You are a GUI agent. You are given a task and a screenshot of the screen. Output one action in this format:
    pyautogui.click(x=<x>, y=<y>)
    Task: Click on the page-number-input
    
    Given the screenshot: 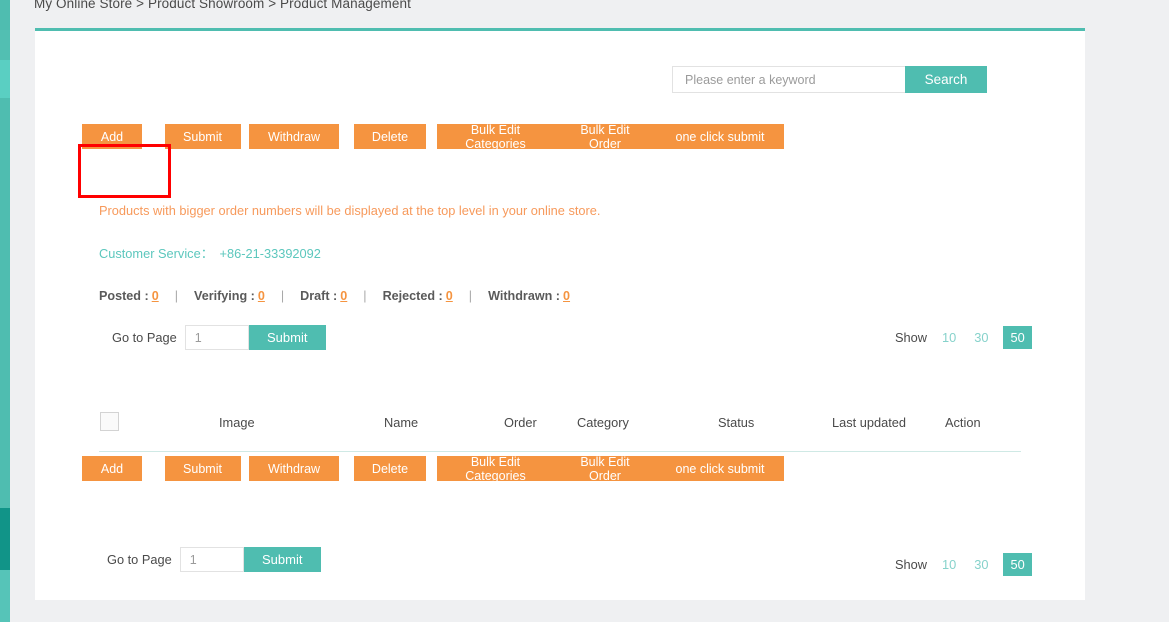 What is the action you would take?
    pyautogui.click(x=216, y=337)
    